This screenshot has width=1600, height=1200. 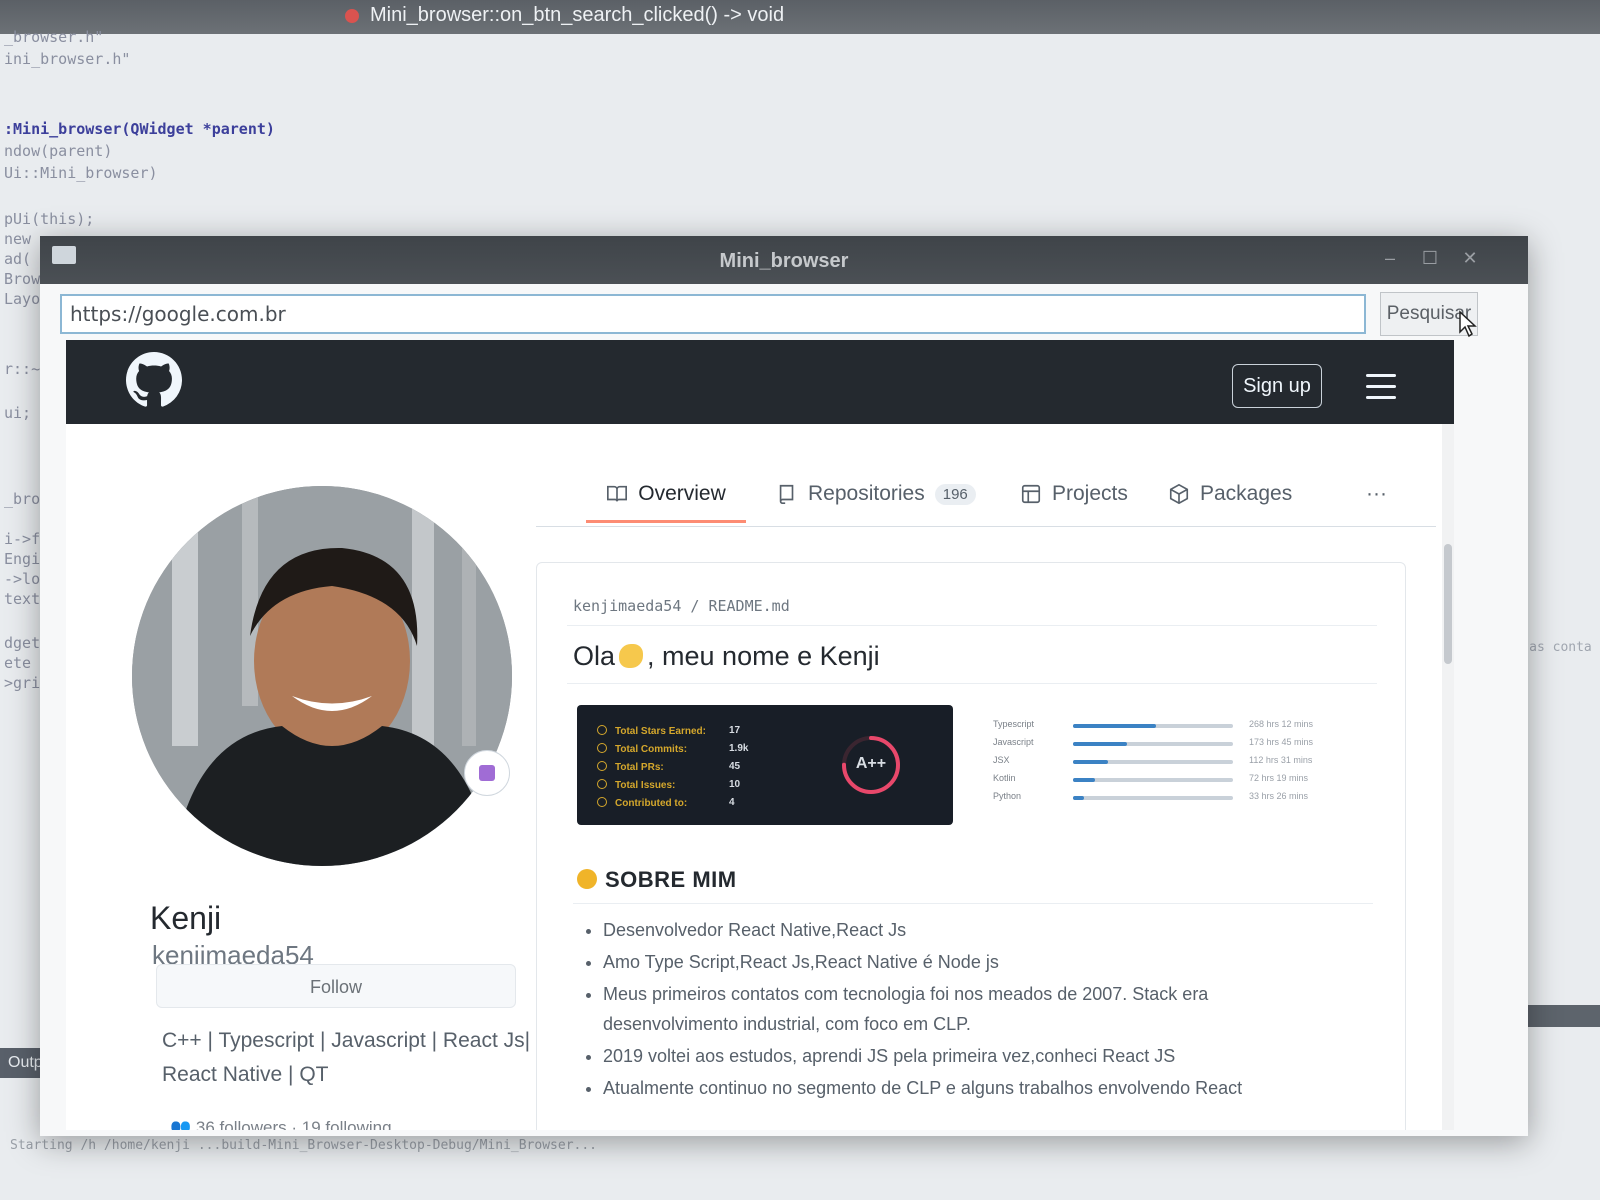 What do you see at coordinates (668, 767) in the screenshot?
I see `stat-row: Total PRs: 45` at bounding box center [668, 767].